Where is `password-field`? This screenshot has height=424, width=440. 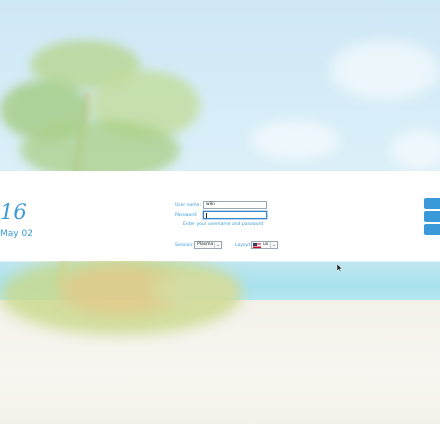 password-field is located at coordinates (235, 215).